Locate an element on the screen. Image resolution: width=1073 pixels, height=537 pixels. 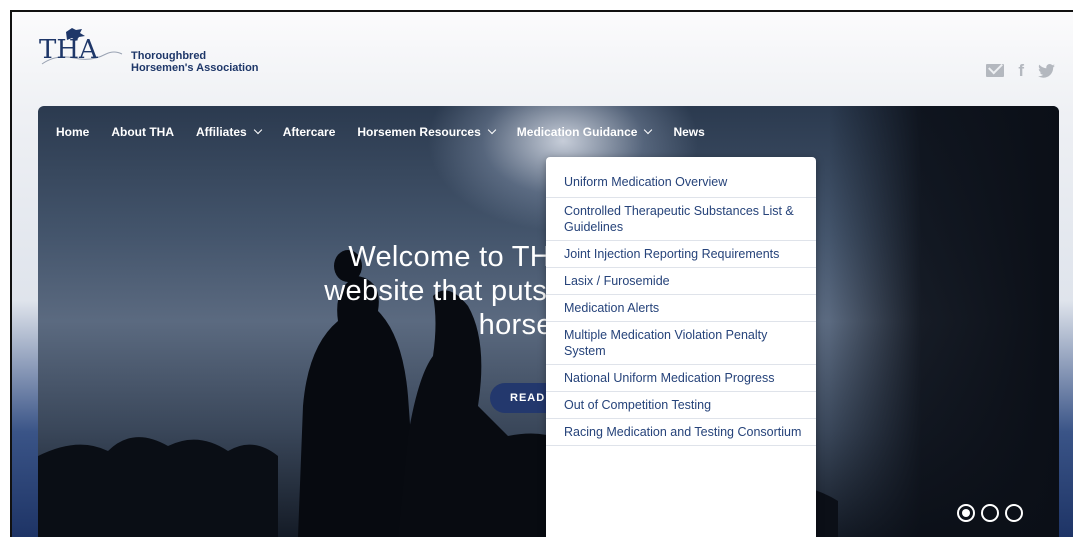
nav-medication-guidance: Medication Guidance is located at coordinates (584, 132).